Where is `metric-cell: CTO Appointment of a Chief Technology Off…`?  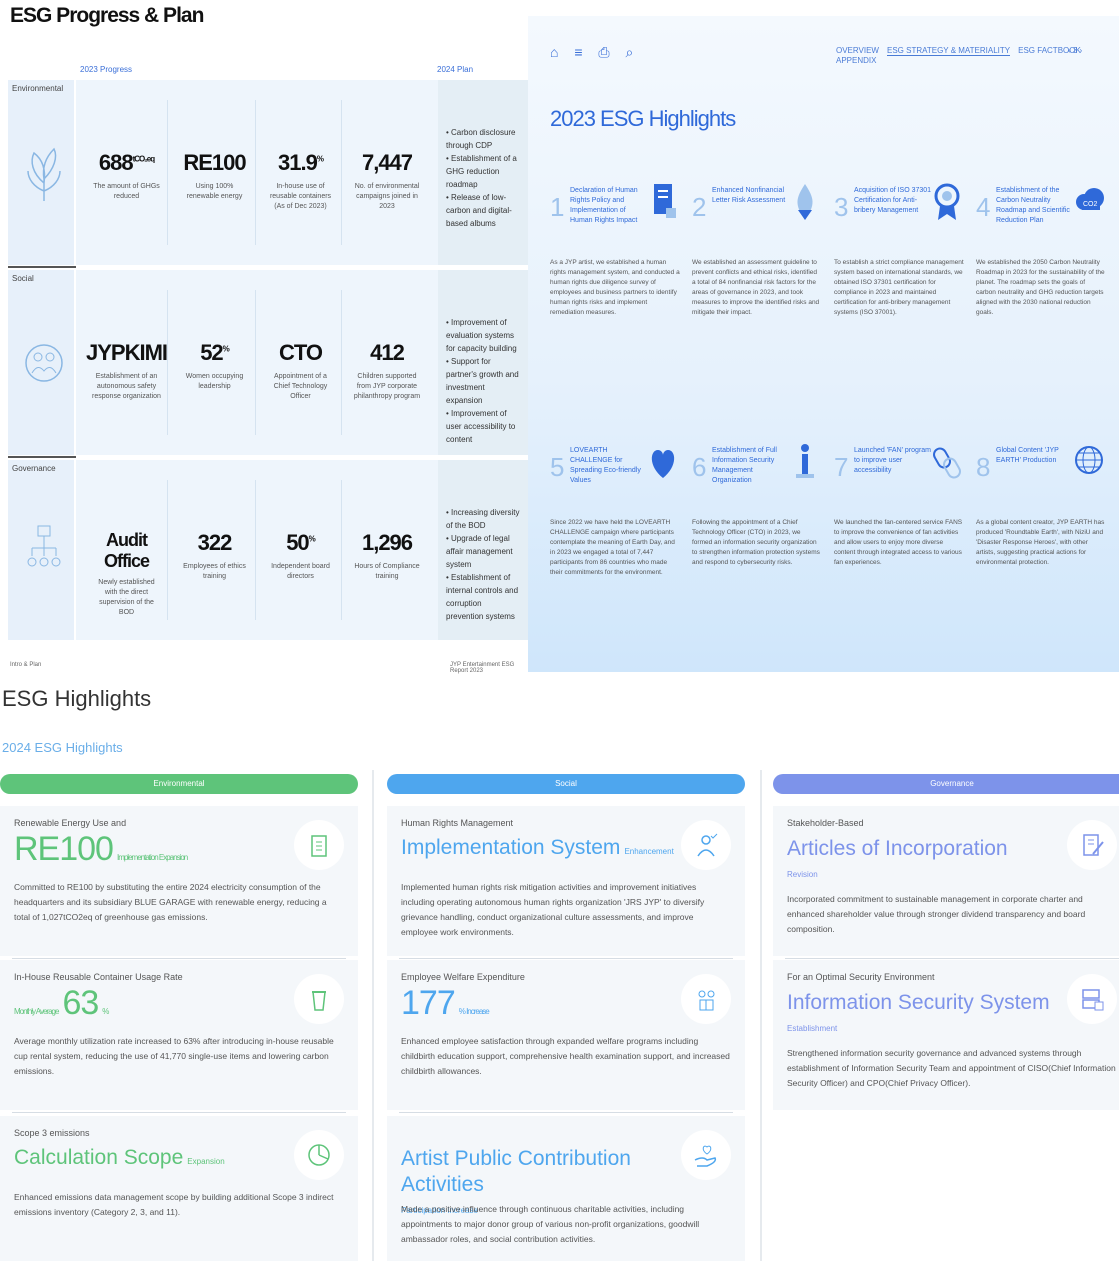 metric-cell: CTO Appointment of a Chief Technology Off… is located at coordinates (301, 362).